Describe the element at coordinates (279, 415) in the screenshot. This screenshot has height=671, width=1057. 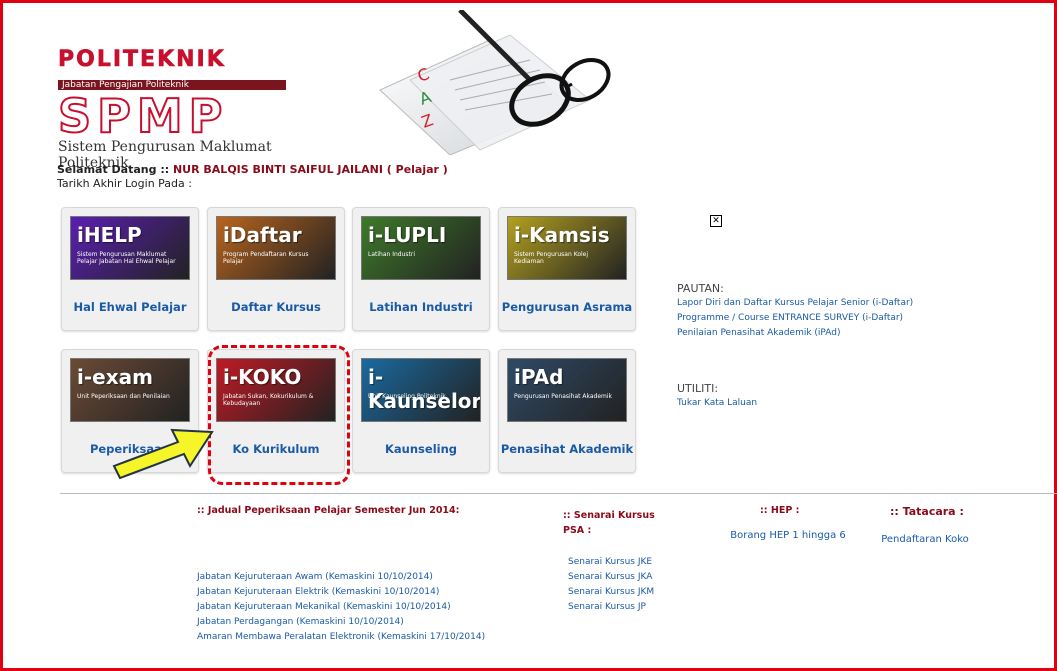
I see `highlight-box` at that location.